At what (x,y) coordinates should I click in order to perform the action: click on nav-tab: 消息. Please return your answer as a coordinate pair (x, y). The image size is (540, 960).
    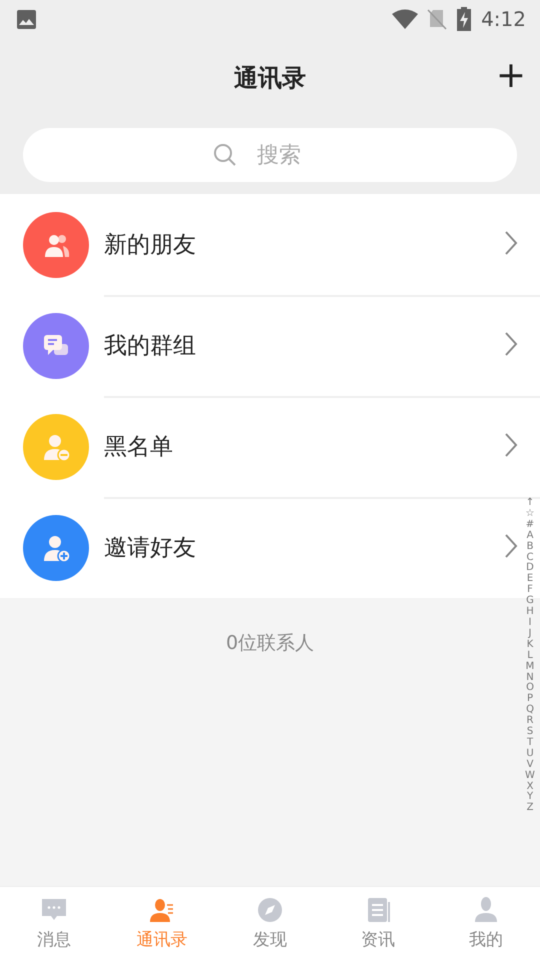
    Looking at the image, I should click on (54, 923).